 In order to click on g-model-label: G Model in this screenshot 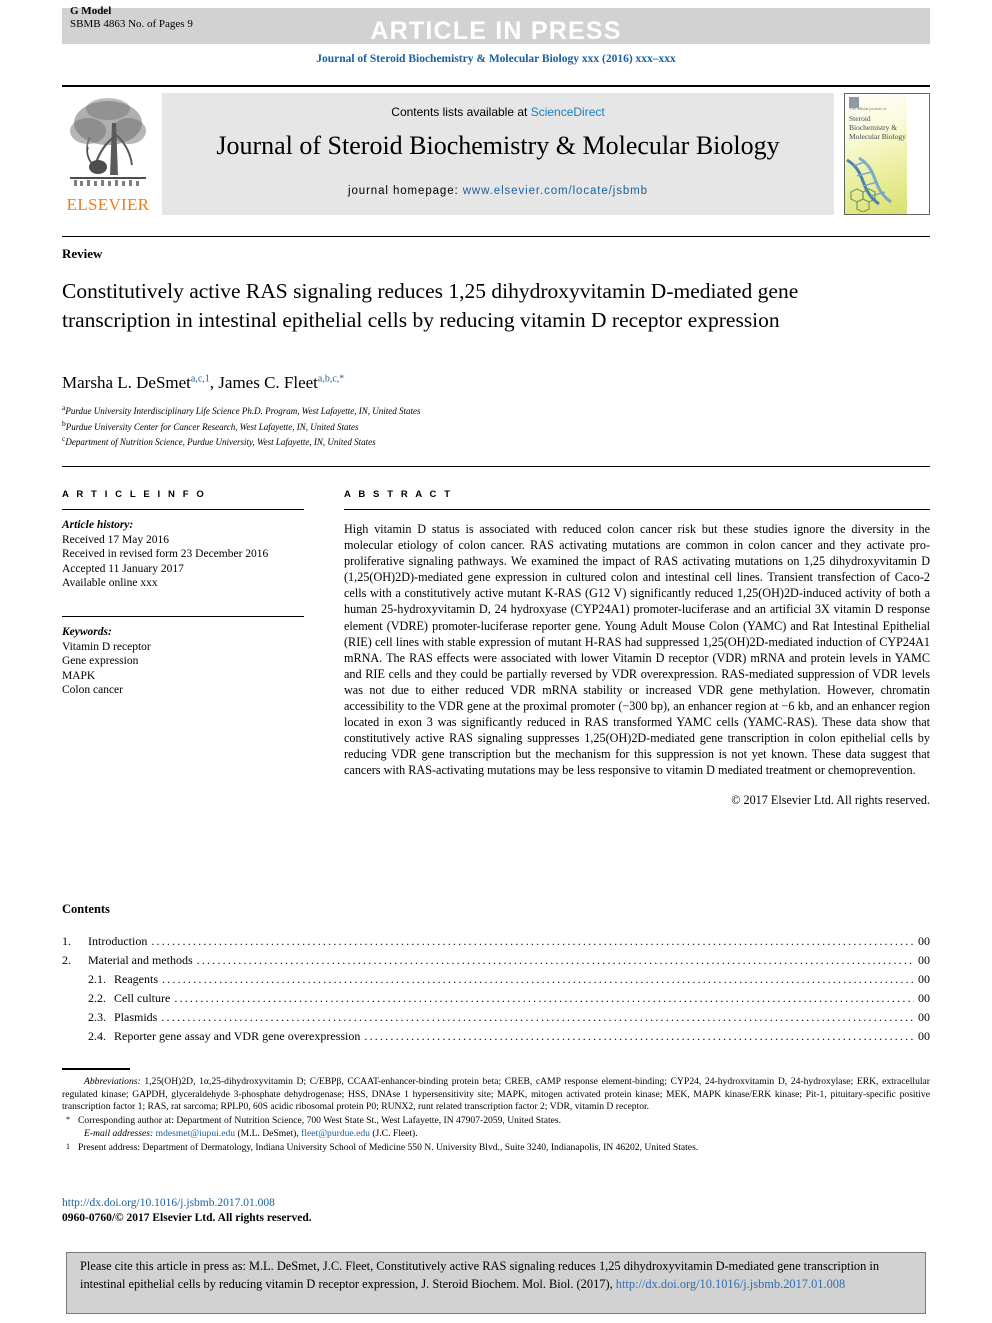, I will do `click(91, 11)`.